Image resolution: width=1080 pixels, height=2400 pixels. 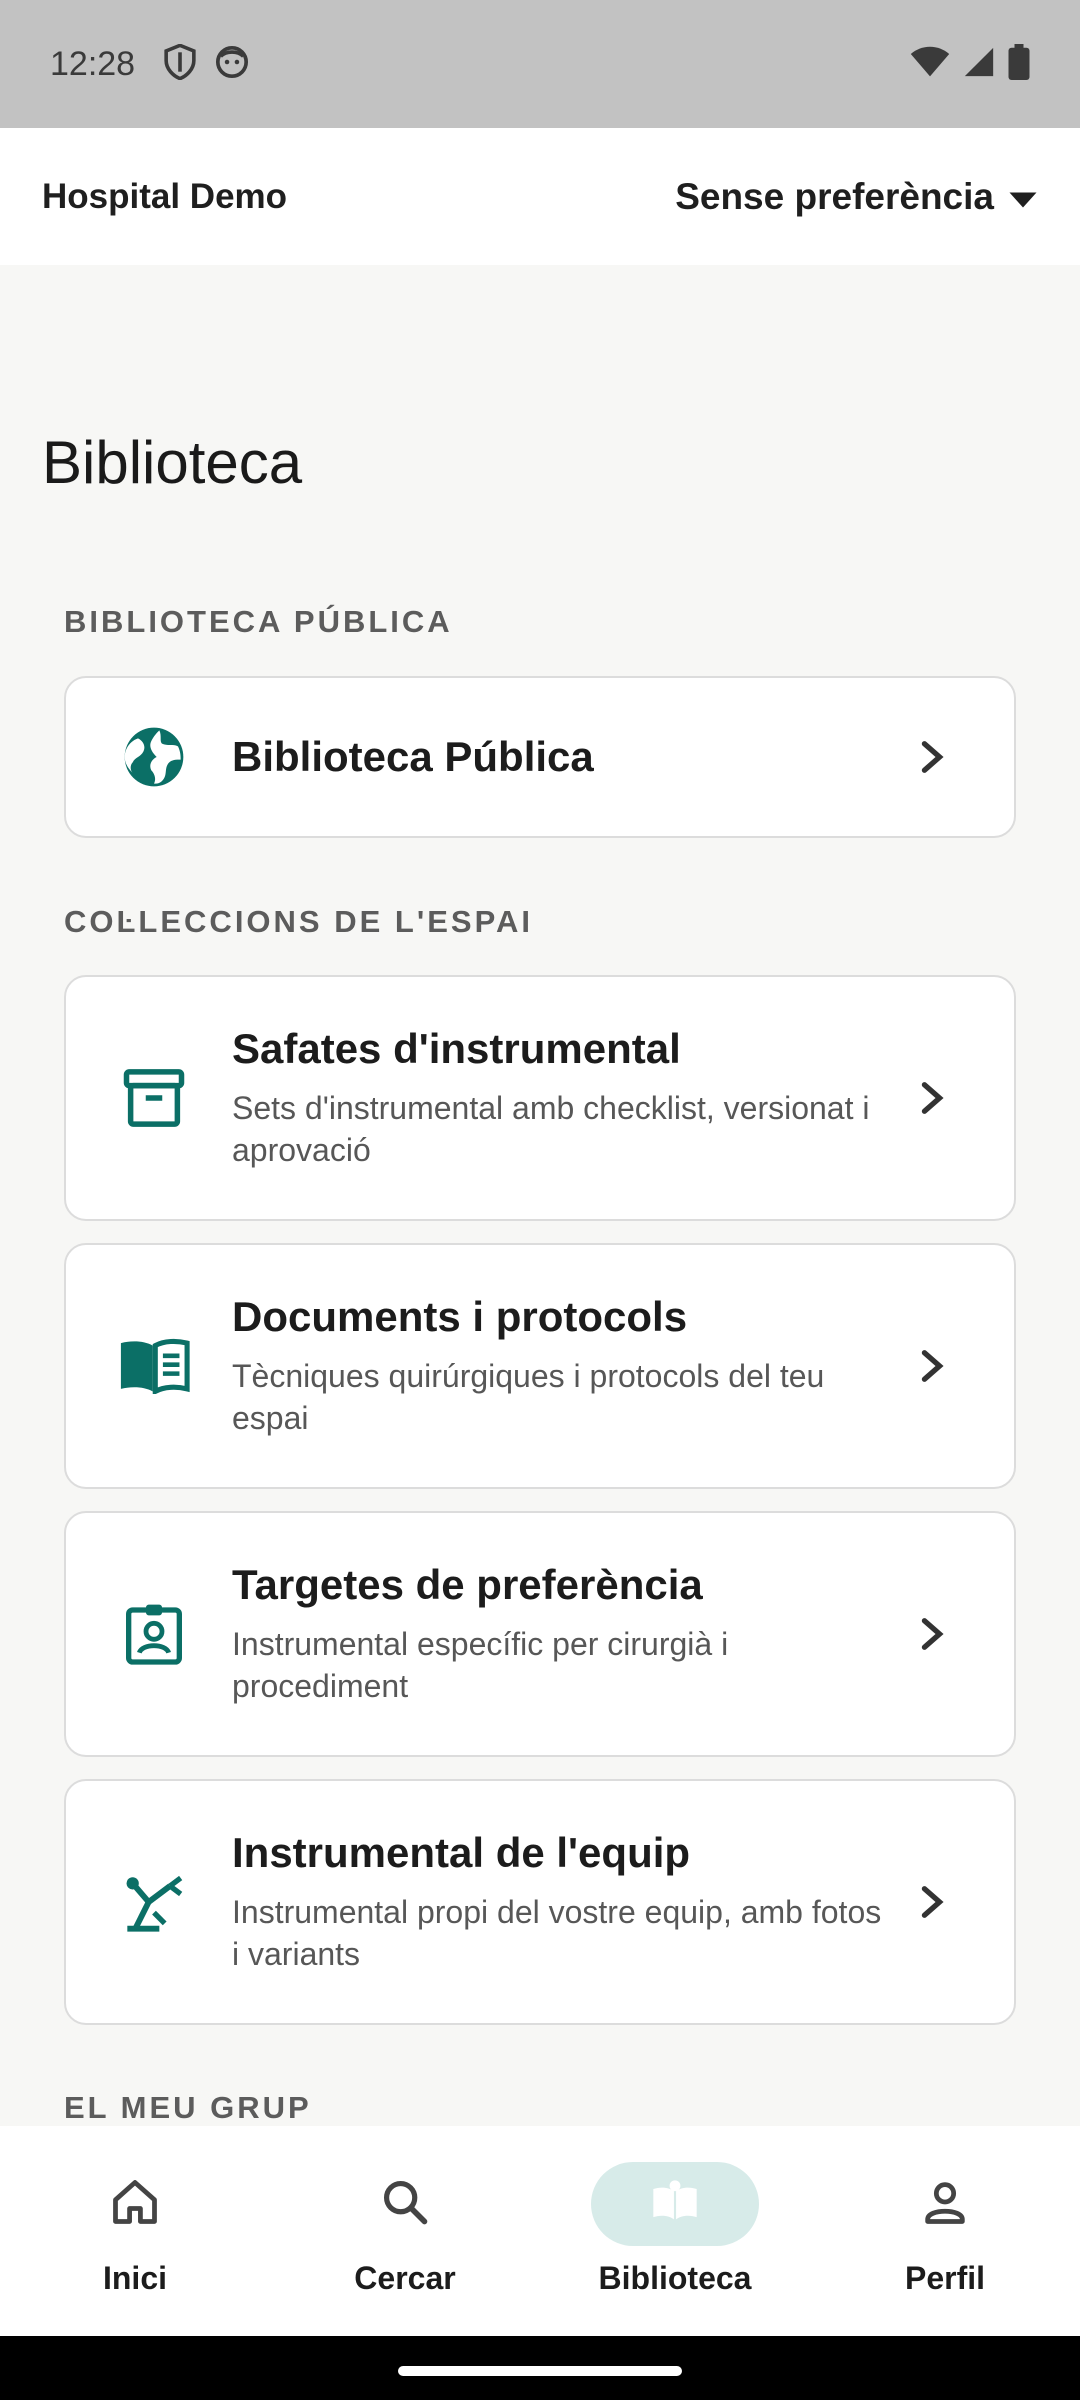 I want to click on app-header: Hospital Demo Sense preferència, so click(x=540, y=196).